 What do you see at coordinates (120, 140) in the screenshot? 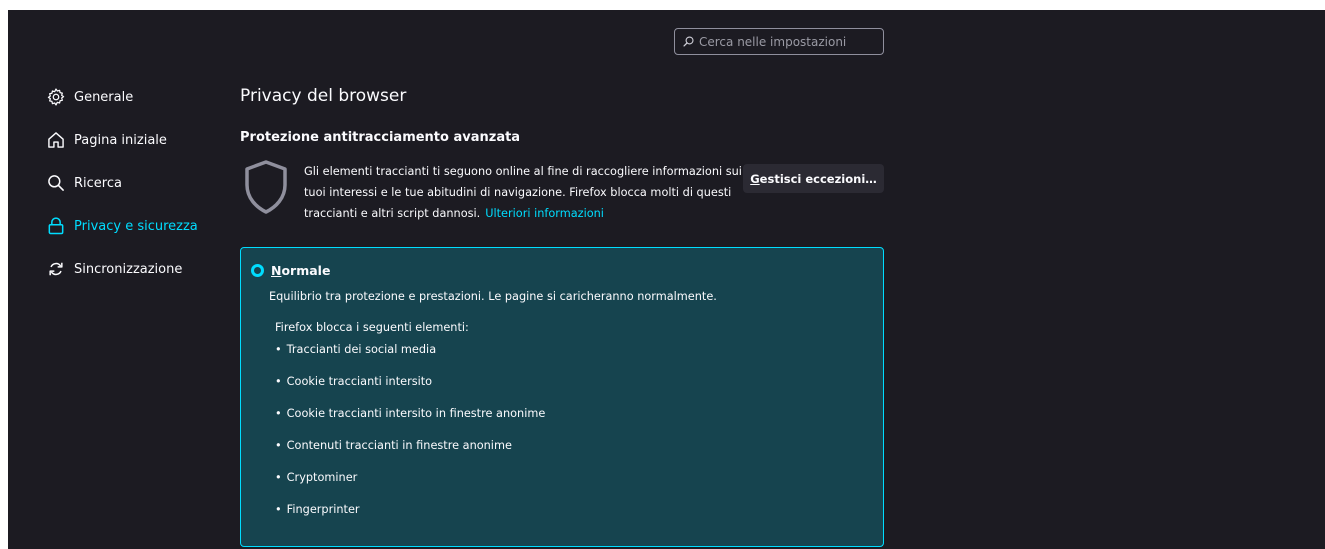
I see `sidebar-item-label: Pagina iniziale` at bounding box center [120, 140].